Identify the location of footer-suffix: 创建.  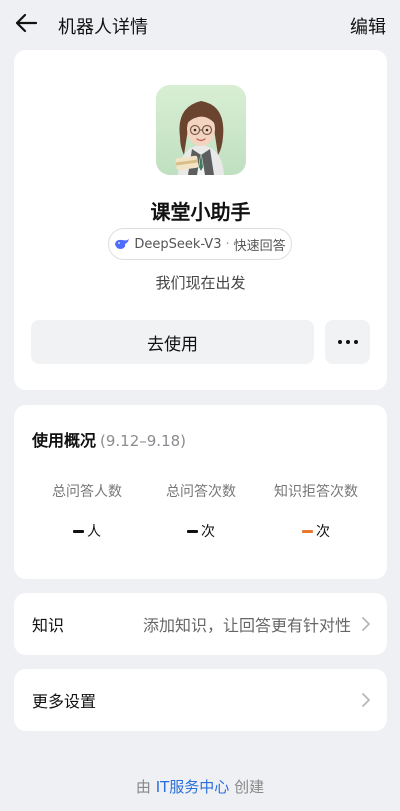
(249, 787).